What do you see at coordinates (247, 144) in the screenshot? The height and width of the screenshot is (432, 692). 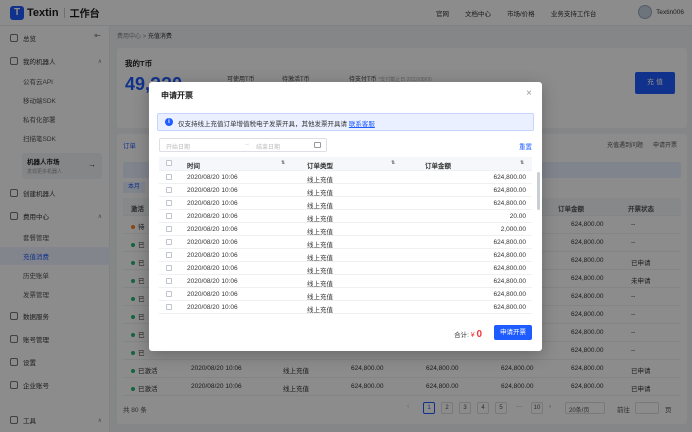 I see `date-range-arrow: →` at bounding box center [247, 144].